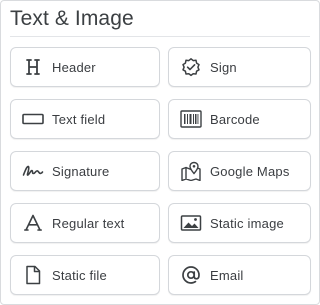  I want to click on barcode-icon, so click(191, 119).